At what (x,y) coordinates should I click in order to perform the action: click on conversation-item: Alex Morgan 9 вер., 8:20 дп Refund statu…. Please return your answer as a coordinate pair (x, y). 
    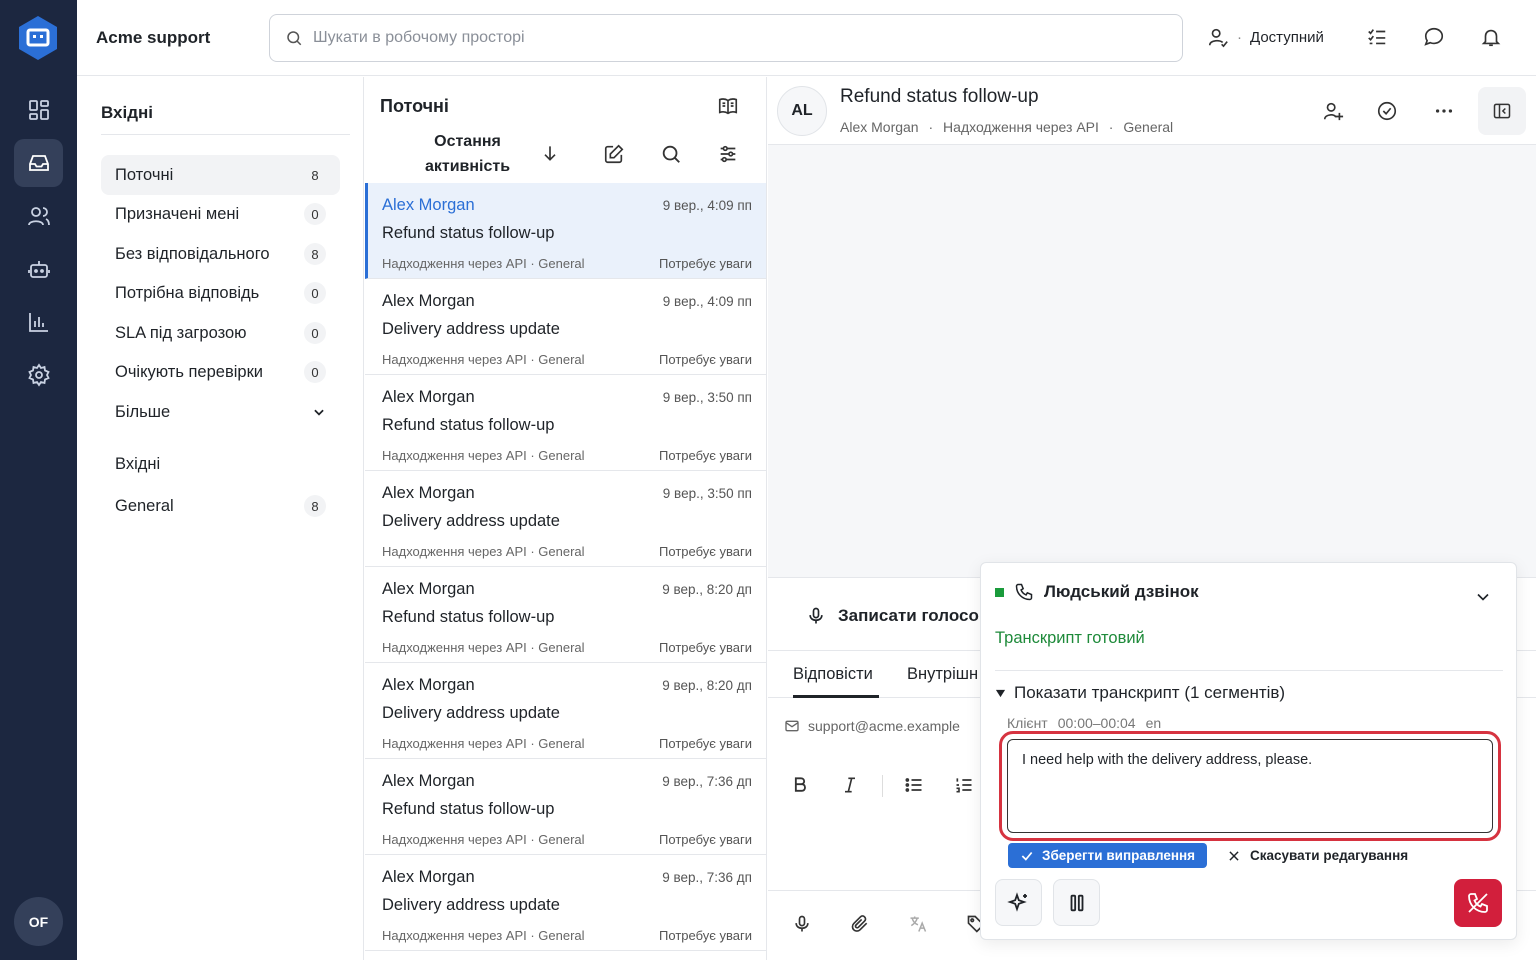
    Looking at the image, I should click on (565, 615).